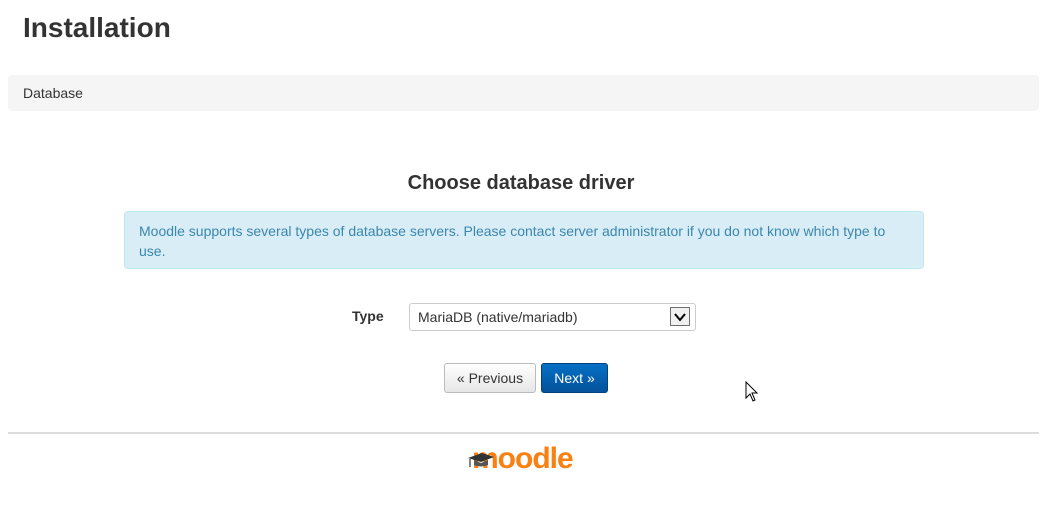 The image size is (1042, 531). What do you see at coordinates (53, 93) in the screenshot?
I see `breadcrumb-item-database: Database` at bounding box center [53, 93].